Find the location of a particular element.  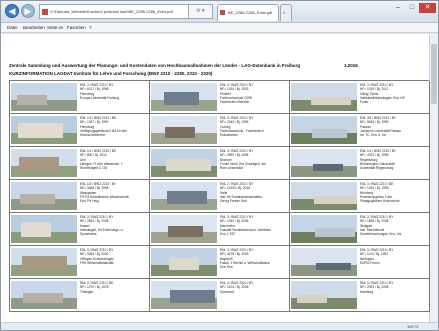

building-info-line: Sonderforschungsb. Erw. Uni is located at coordinates (381, 234).